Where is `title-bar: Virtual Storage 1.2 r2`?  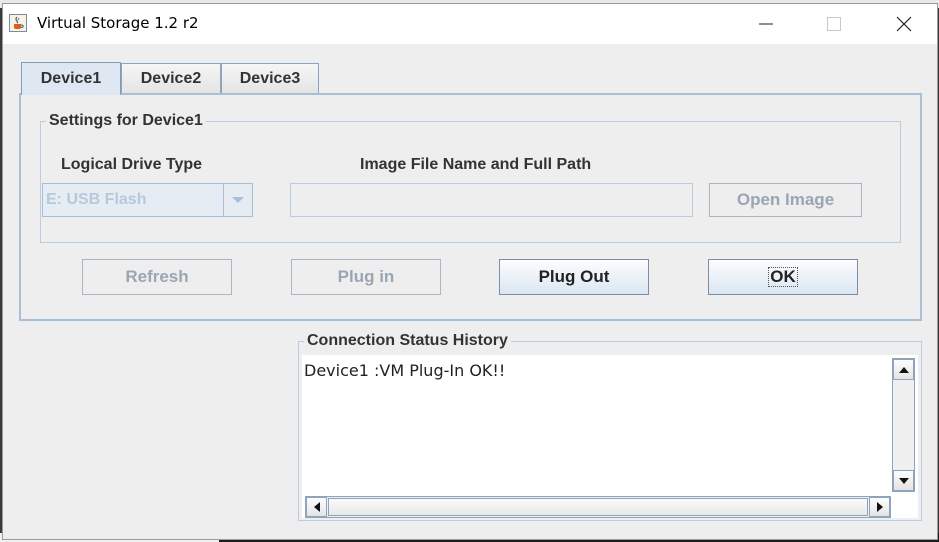 title-bar: Virtual Storage 1.2 r2 is located at coordinates (470, 24).